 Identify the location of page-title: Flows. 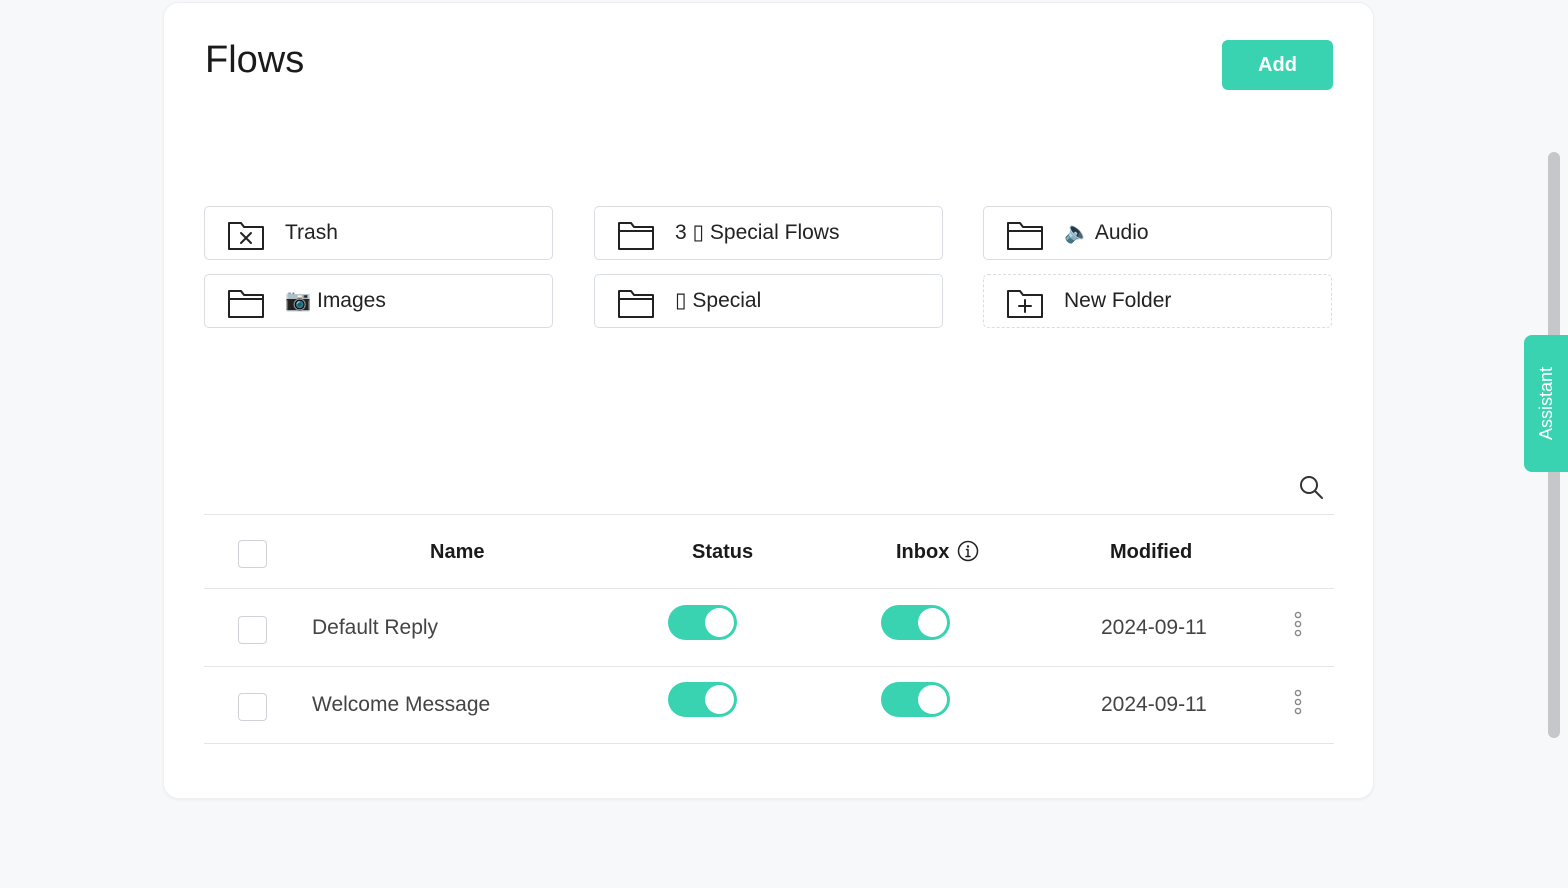
(255, 60).